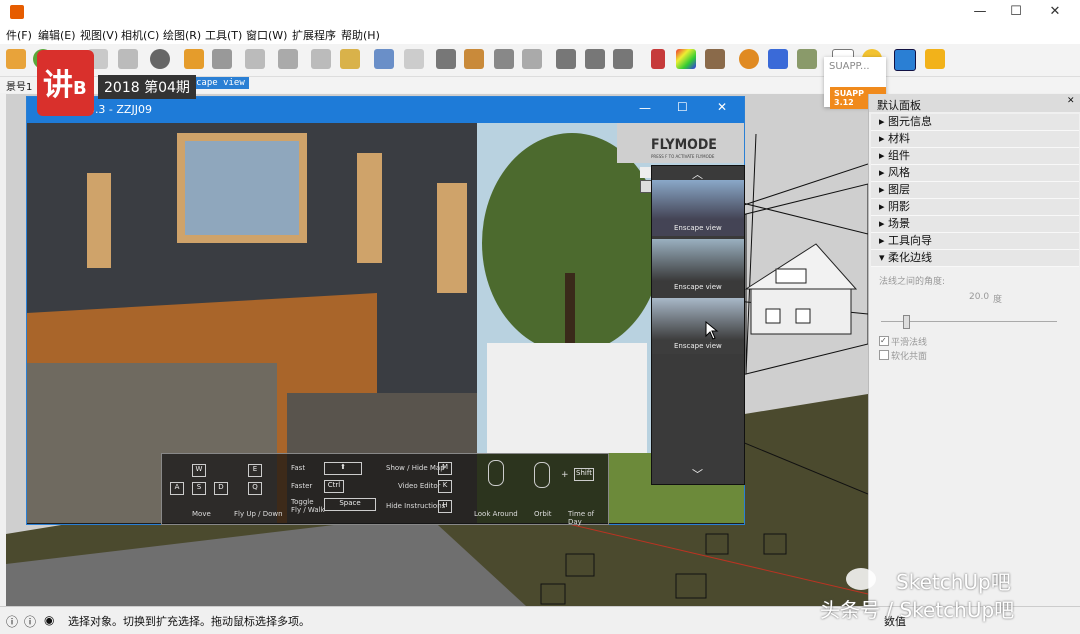  Describe the element at coordinates (321, 59) in the screenshot. I see `speech-icon` at that location.